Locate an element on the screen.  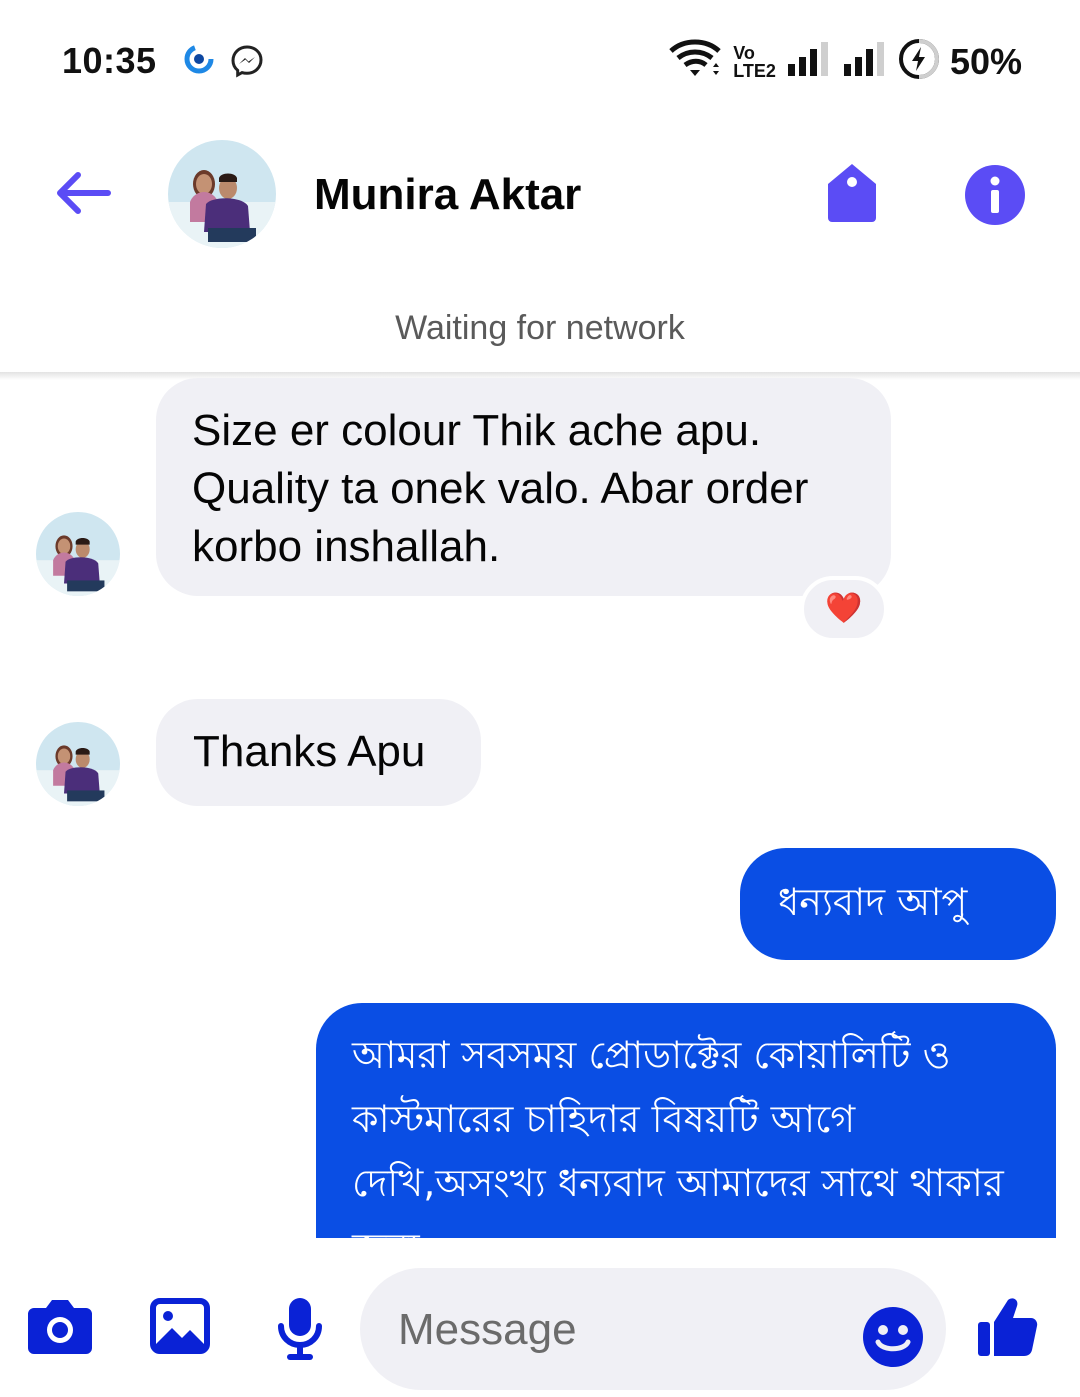
conversation-header: Munira Aktar is located at coordinates (540, 195).